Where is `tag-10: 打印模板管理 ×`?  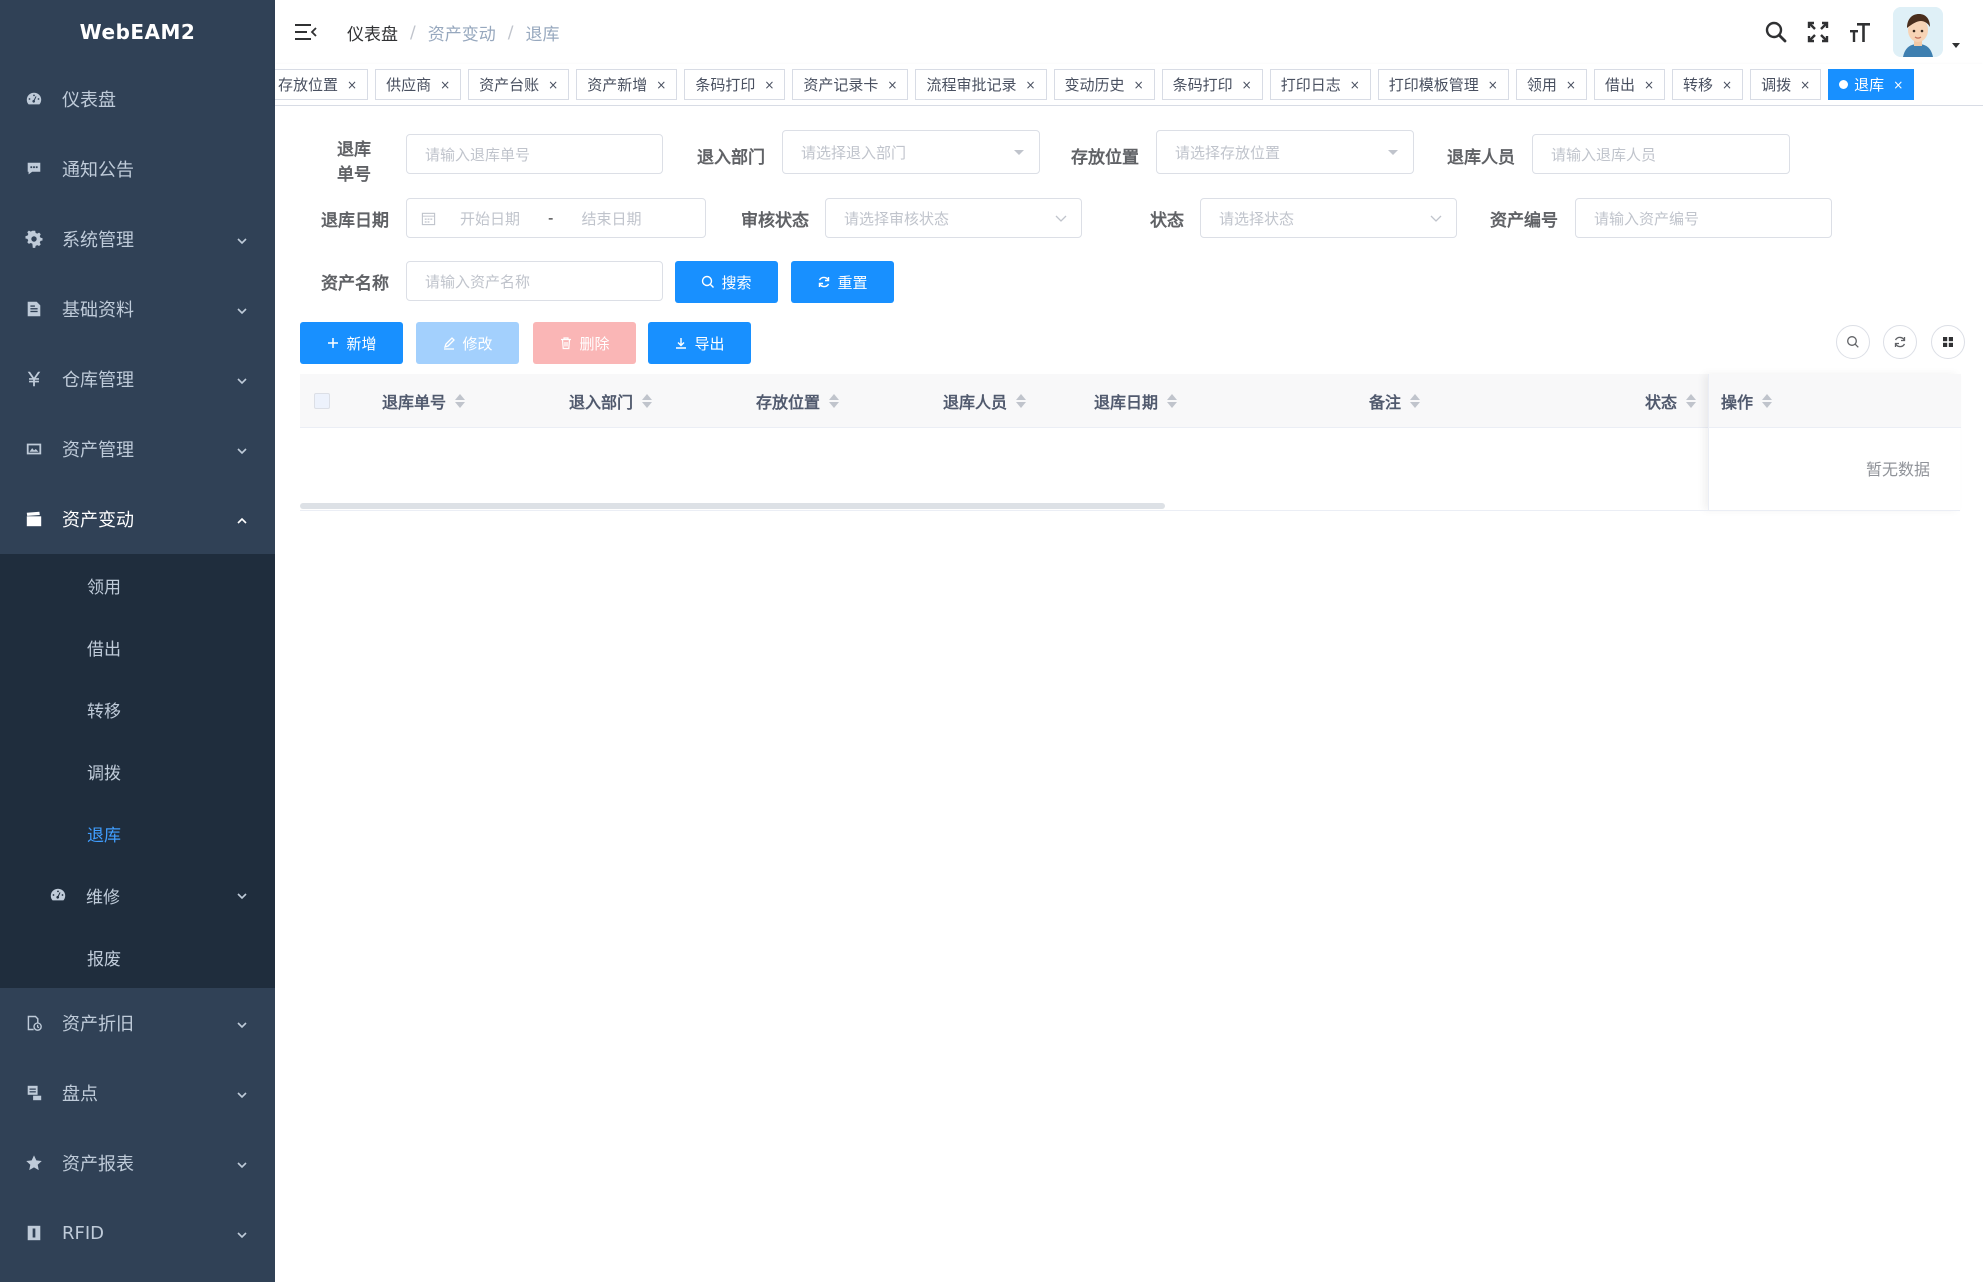
tag-10: 打印模板管理 × is located at coordinates (1443, 84).